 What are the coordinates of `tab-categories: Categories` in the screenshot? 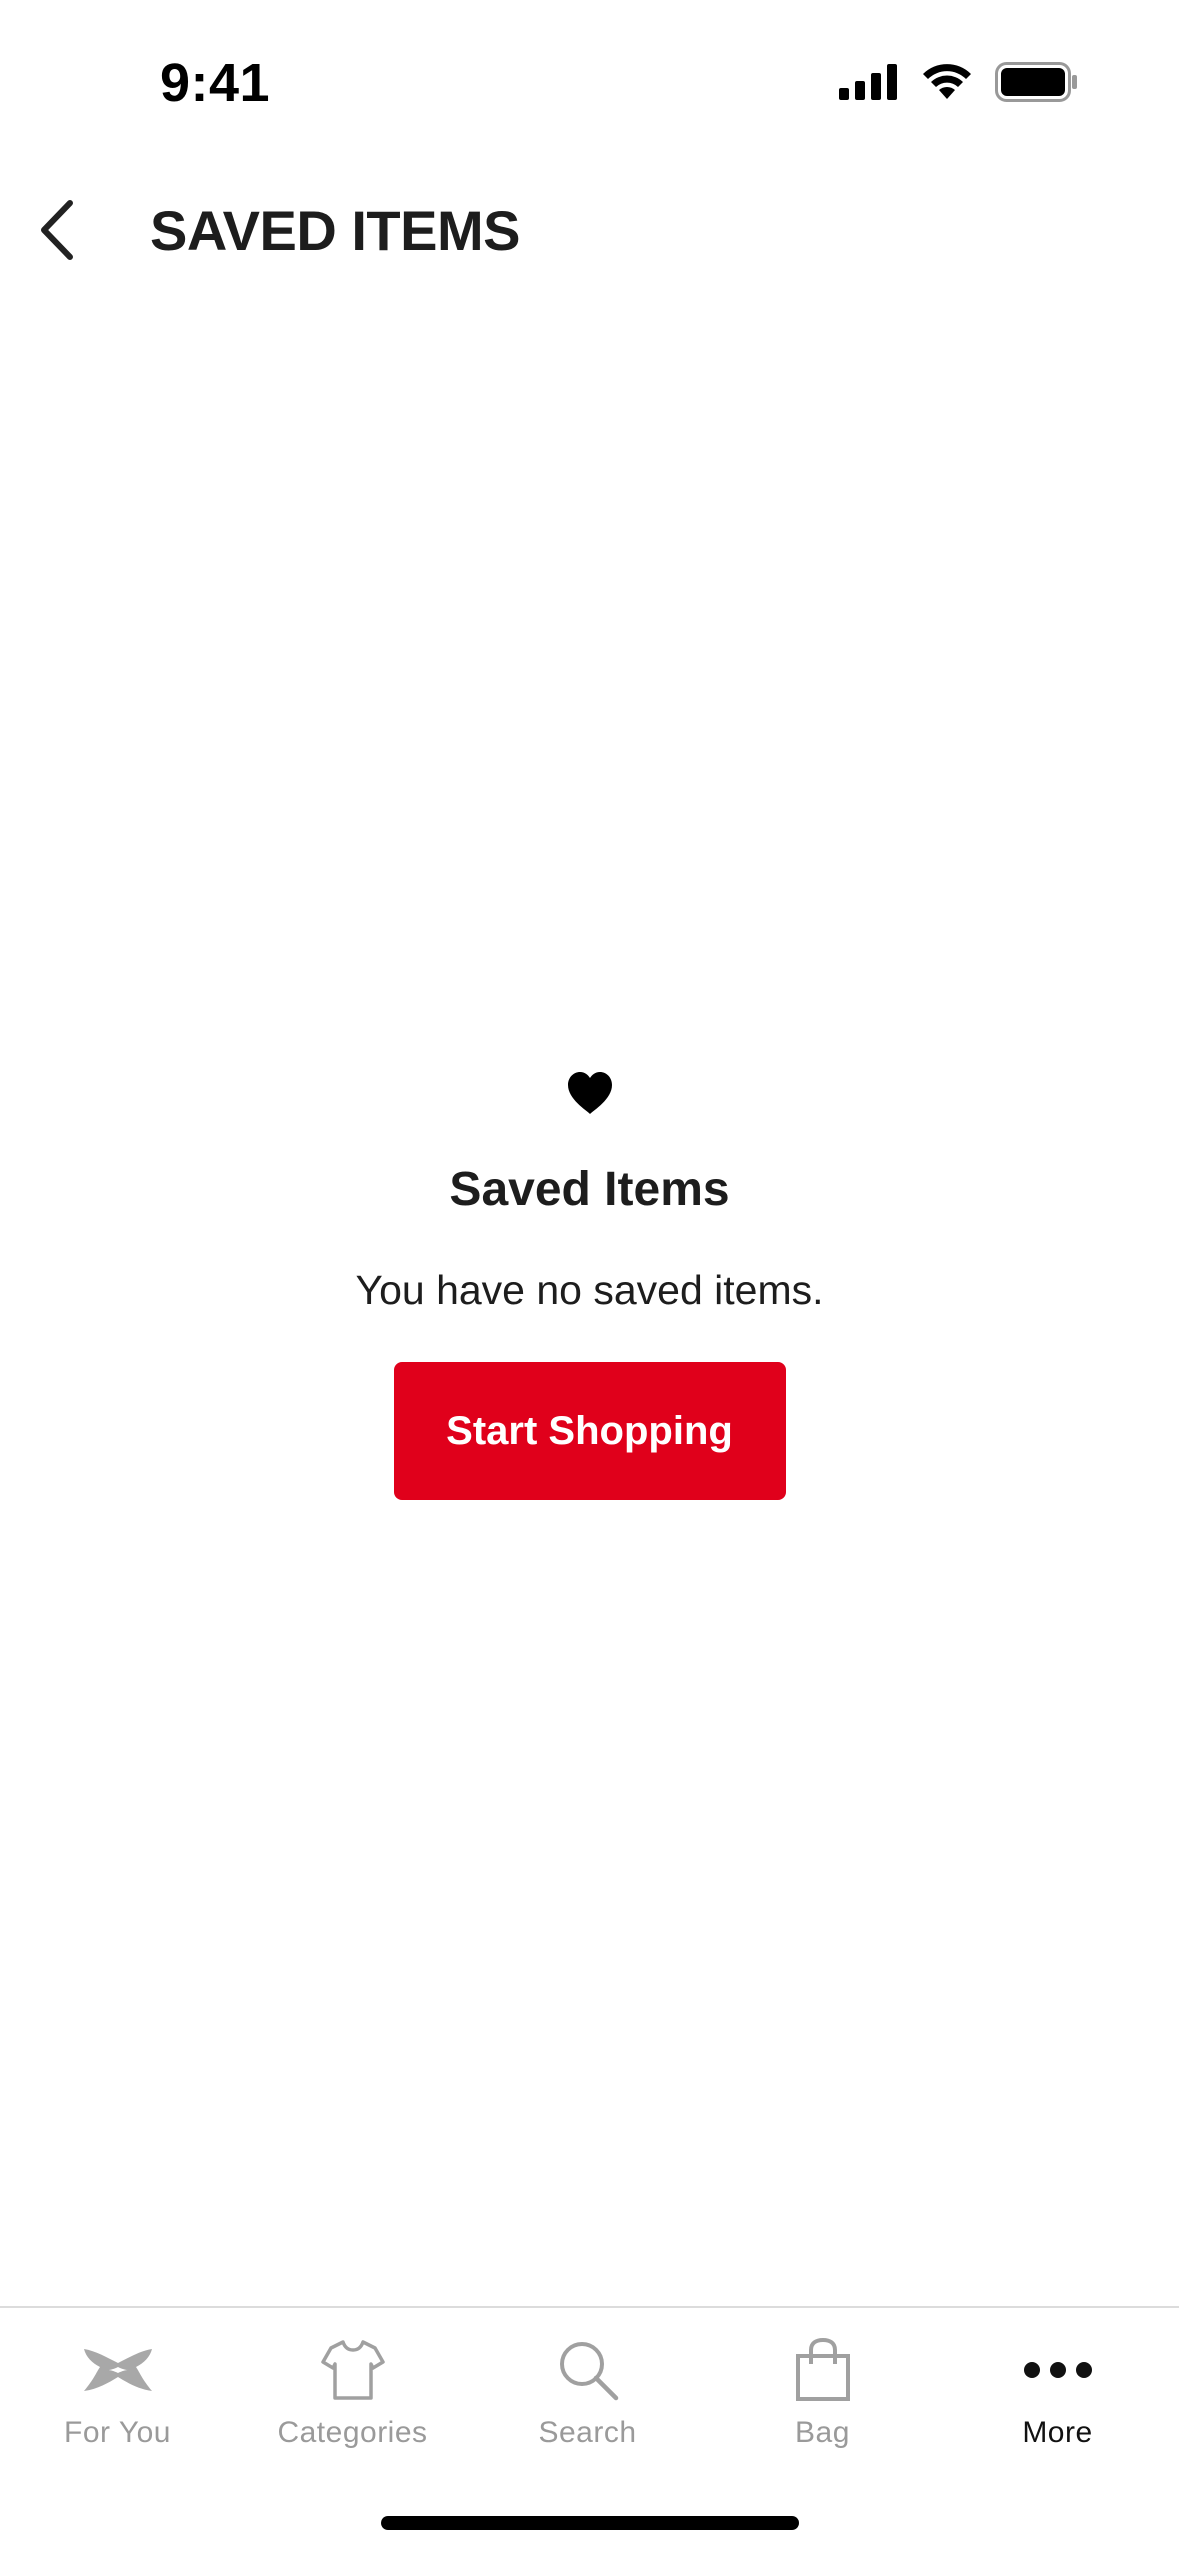 It's located at (352, 2393).